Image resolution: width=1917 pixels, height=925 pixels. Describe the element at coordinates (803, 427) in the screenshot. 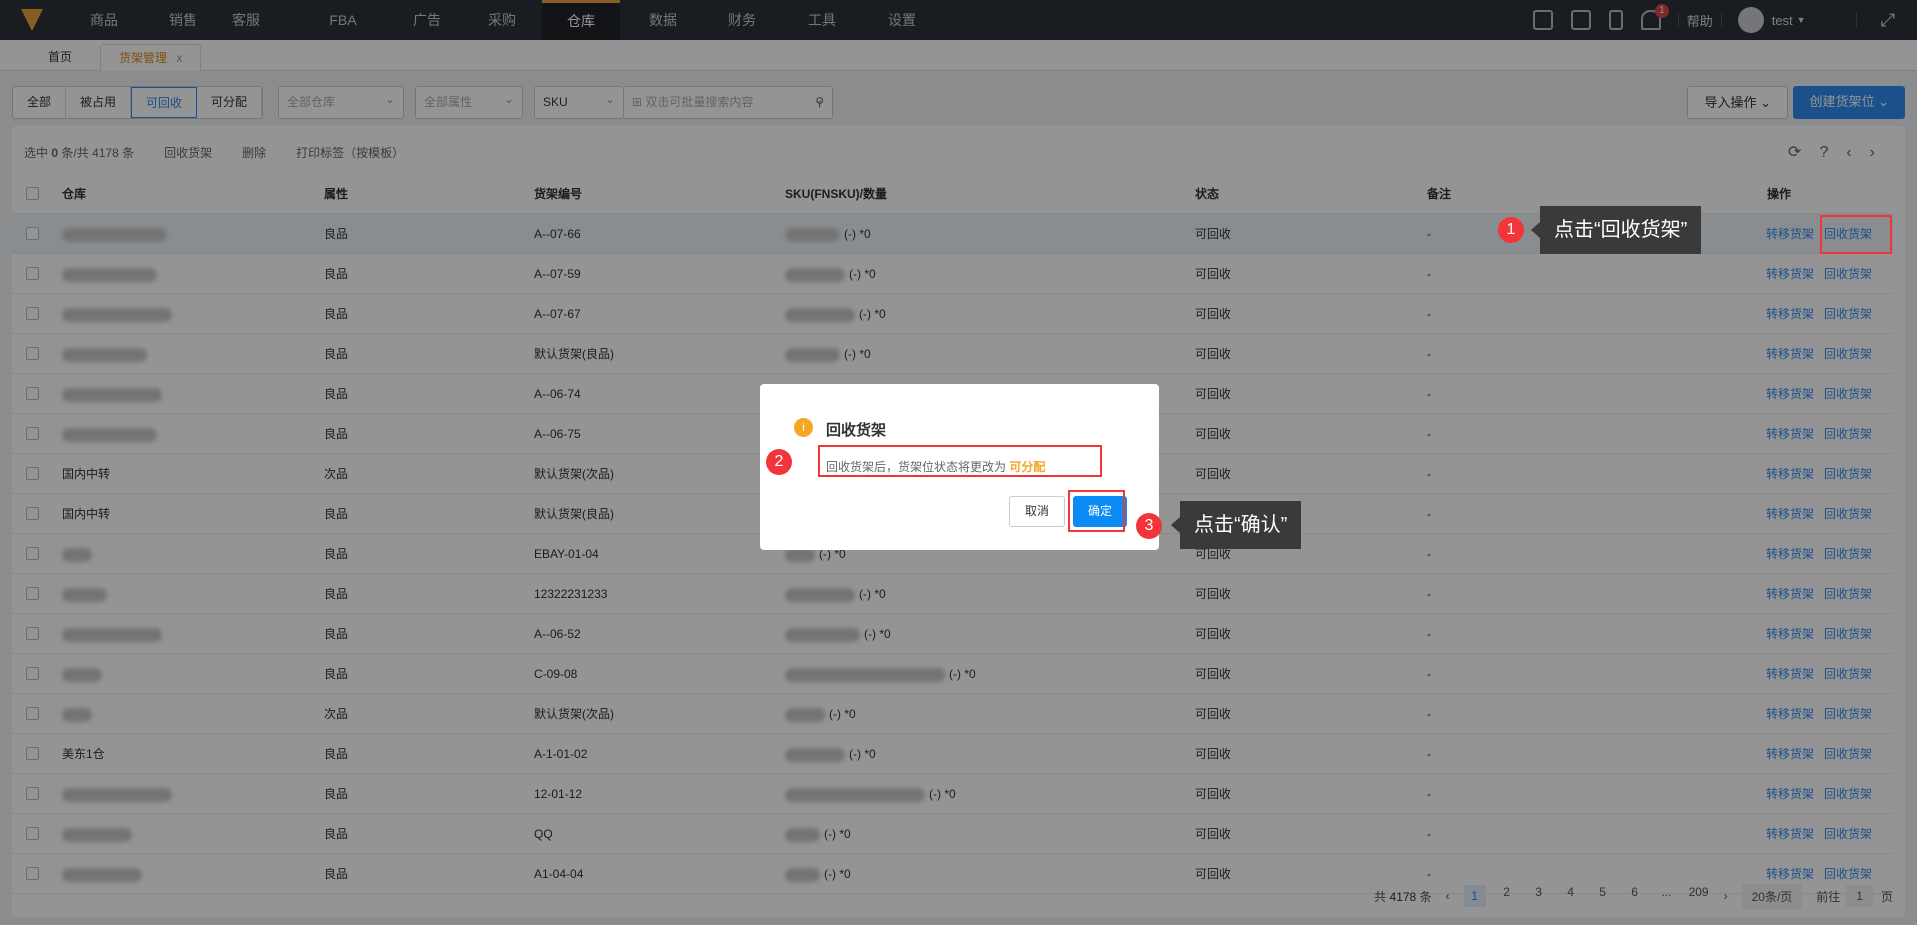

I see `info-icon: i` at that location.